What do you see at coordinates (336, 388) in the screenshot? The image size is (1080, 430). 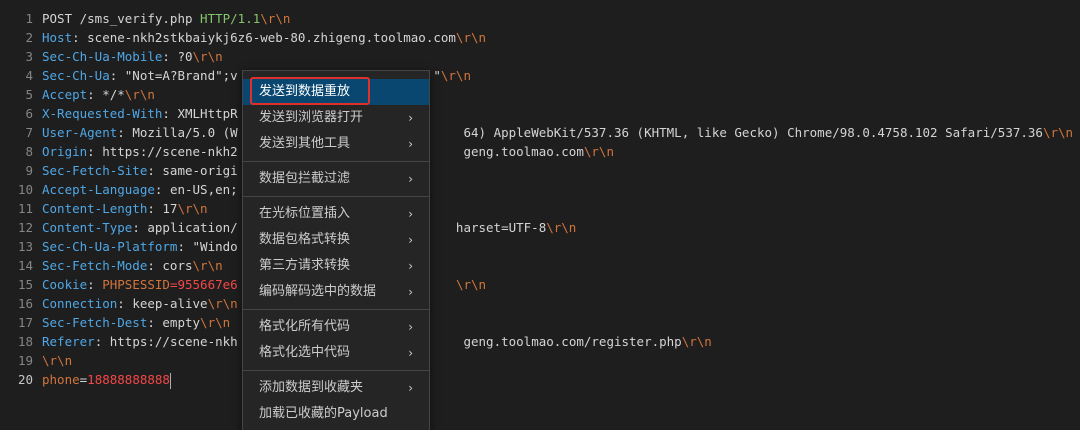 I see `menu-item: 添加数据到收藏夹 ›` at bounding box center [336, 388].